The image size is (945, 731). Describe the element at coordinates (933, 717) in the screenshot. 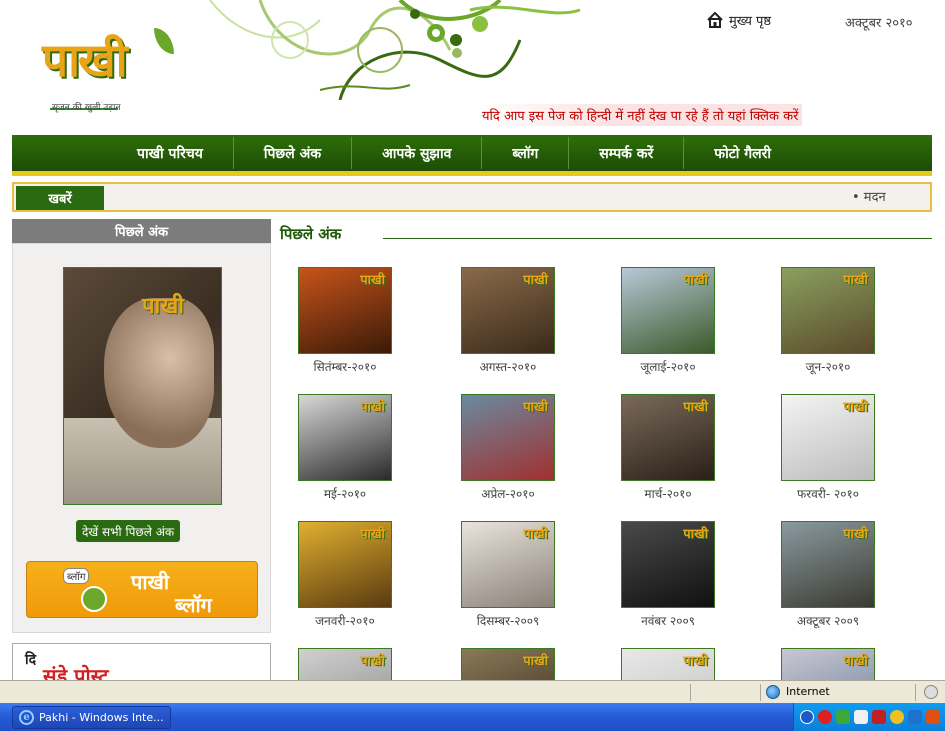

I see `security-shield-icon` at that location.